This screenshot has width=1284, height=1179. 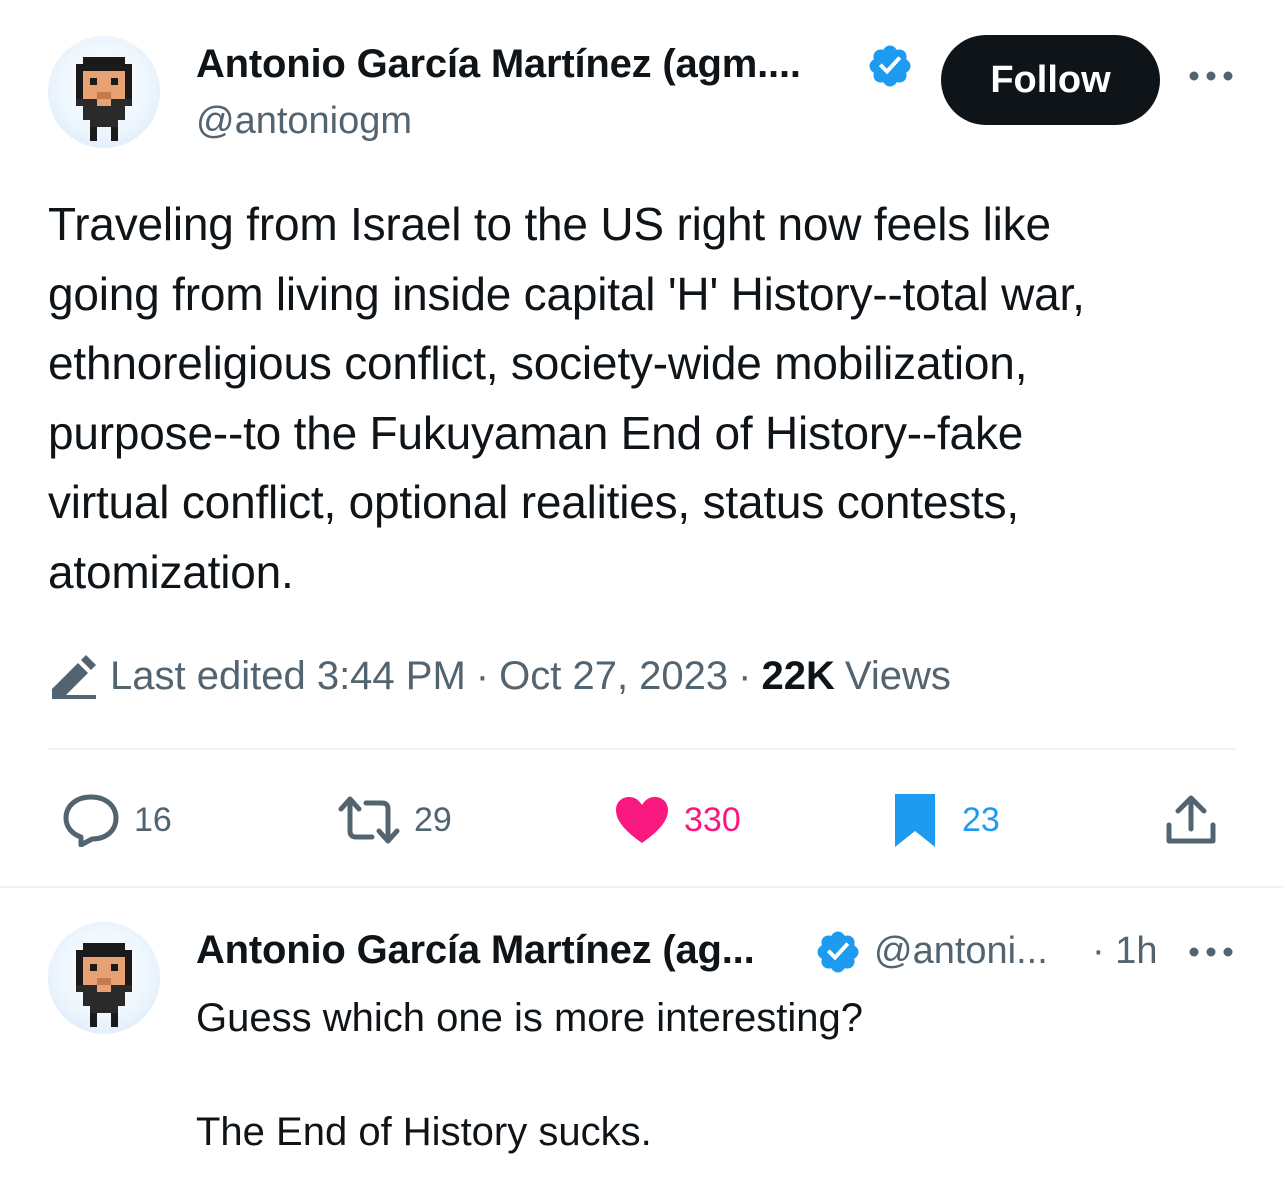 I want to click on repost-count: 29, so click(x=433, y=819).